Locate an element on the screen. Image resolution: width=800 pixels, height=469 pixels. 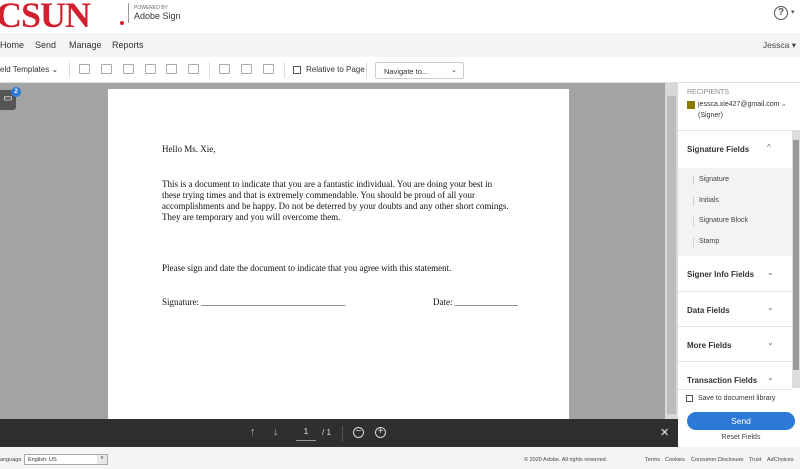
nav-send: Send is located at coordinates (45, 45).